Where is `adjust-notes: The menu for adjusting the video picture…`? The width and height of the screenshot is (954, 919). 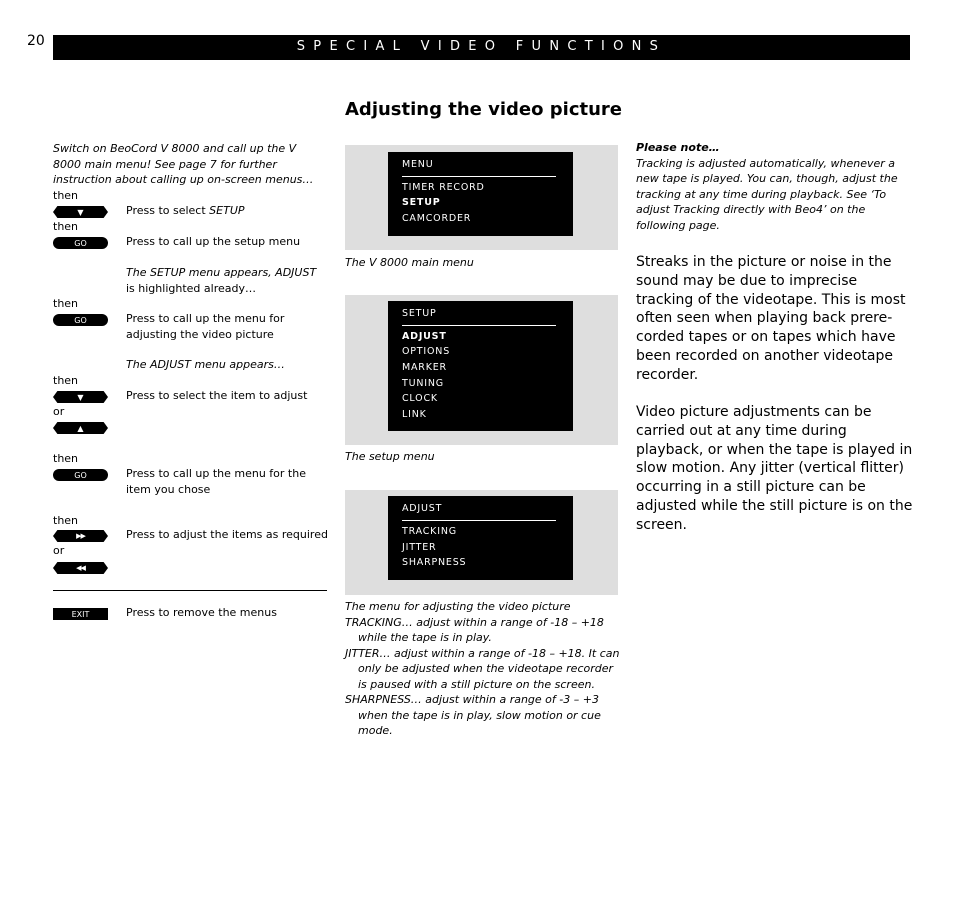
adjust-notes: The menu for adjusting the video picture… is located at coordinates (482, 669).